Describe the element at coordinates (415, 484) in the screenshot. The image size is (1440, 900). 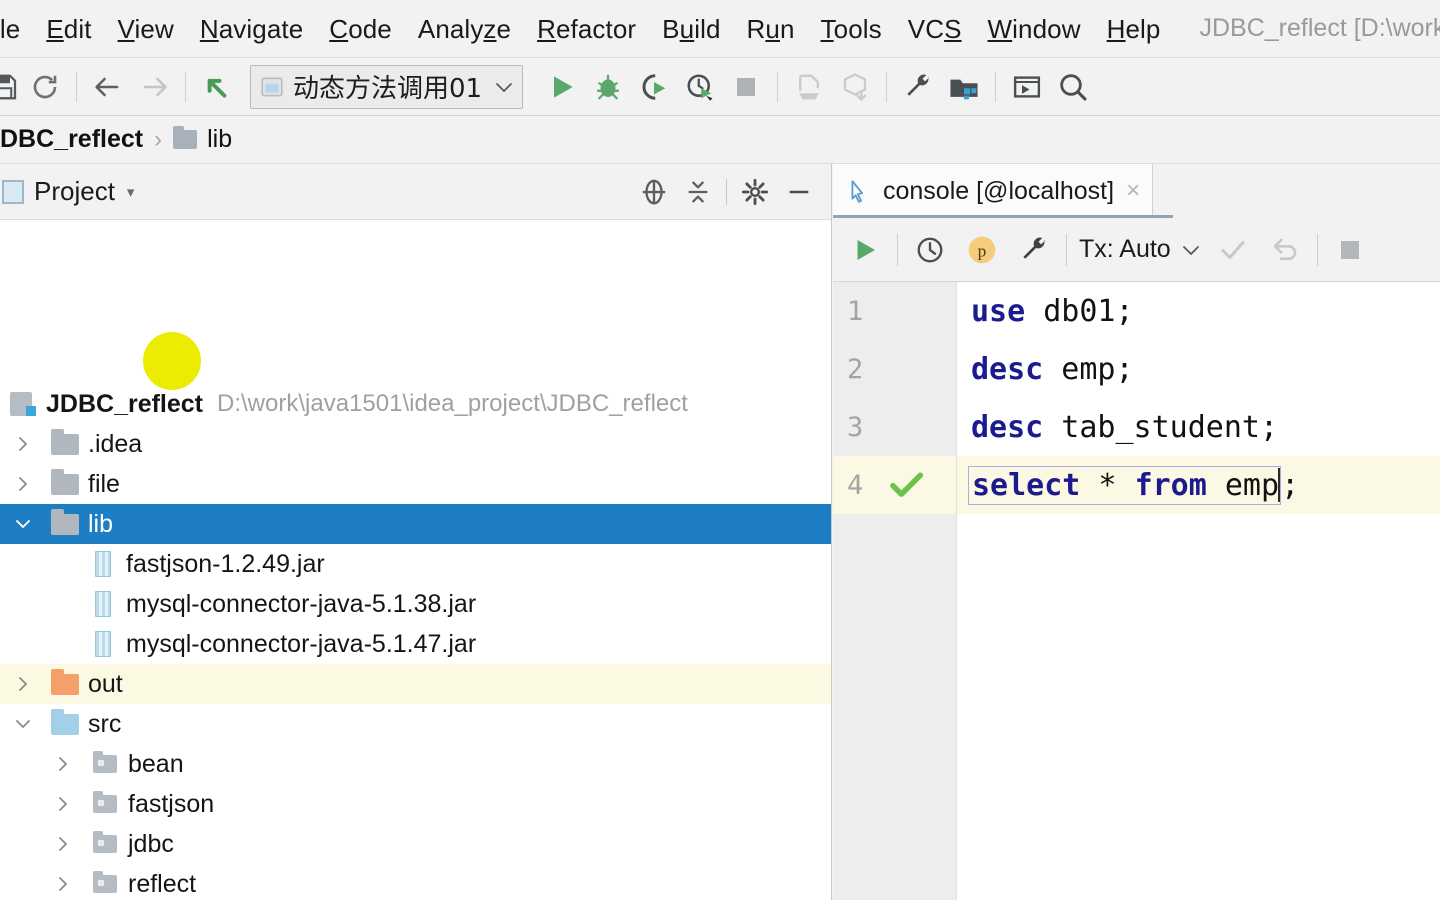
I see `tree-row-file: file` at that location.